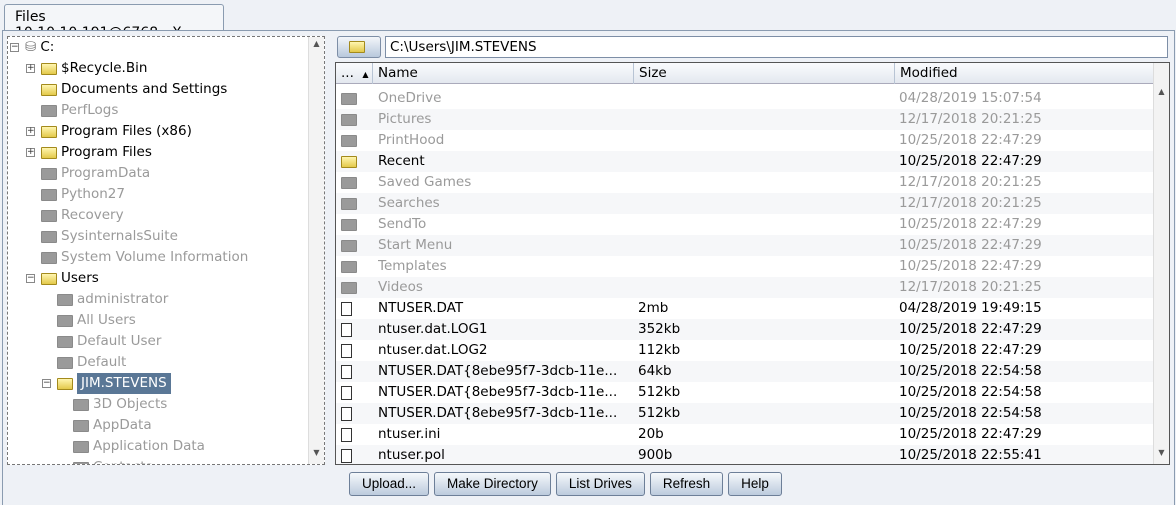 Image resolution: width=1176 pixels, height=505 pixels. I want to click on tree-item-label: System Volume Information, so click(155, 257).